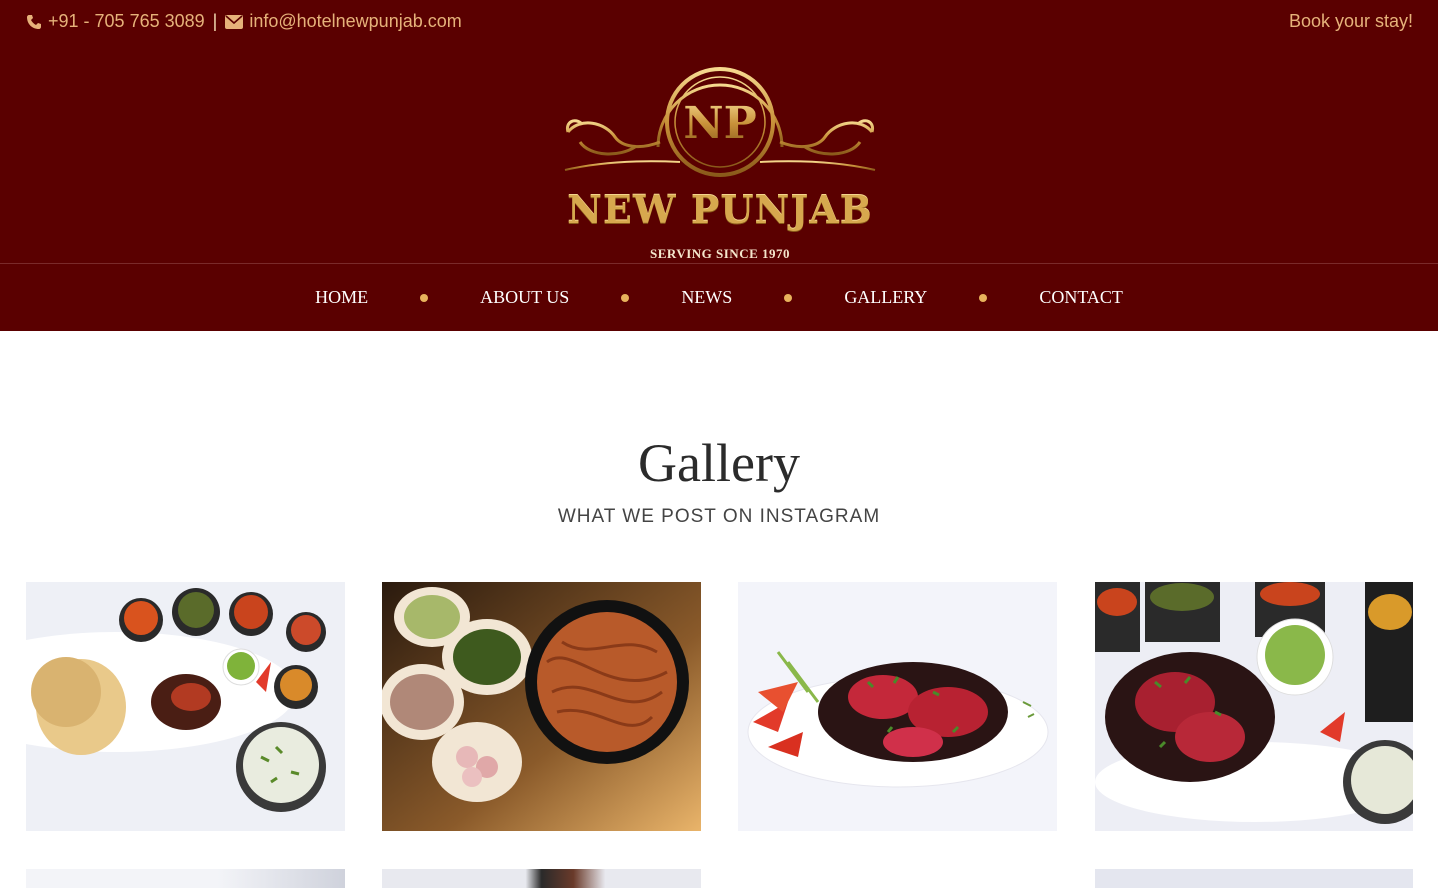 This screenshot has height=888, width=1438. Describe the element at coordinates (126, 21) in the screenshot. I see `phone-link: +91 - 705 765 3089` at that location.